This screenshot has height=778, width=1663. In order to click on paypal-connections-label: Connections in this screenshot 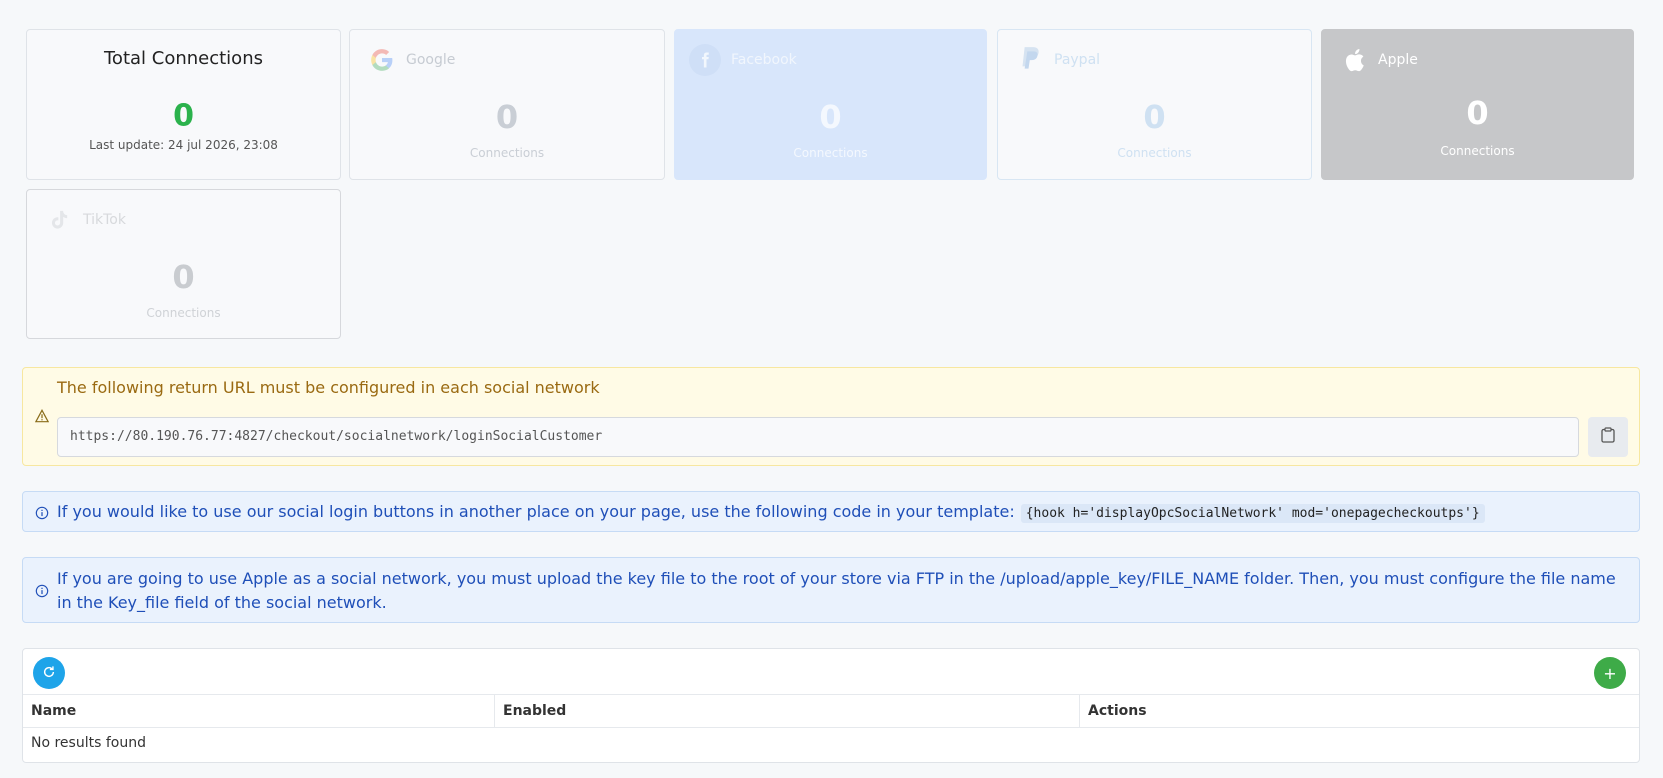, I will do `click(1154, 153)`.